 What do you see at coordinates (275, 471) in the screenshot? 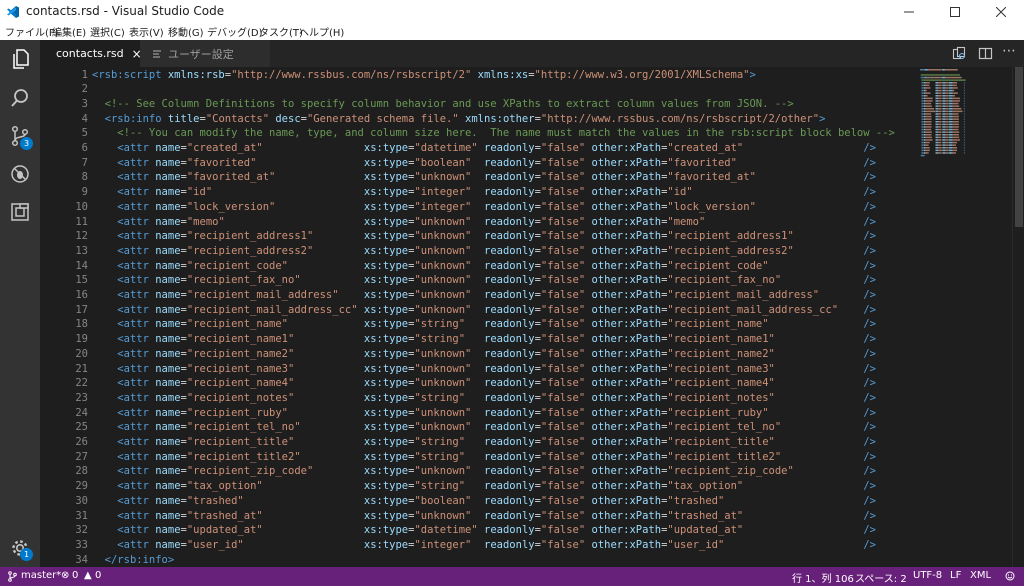
I see `code-token: "recipient_zip_code"` at bounding box center [275, 471].